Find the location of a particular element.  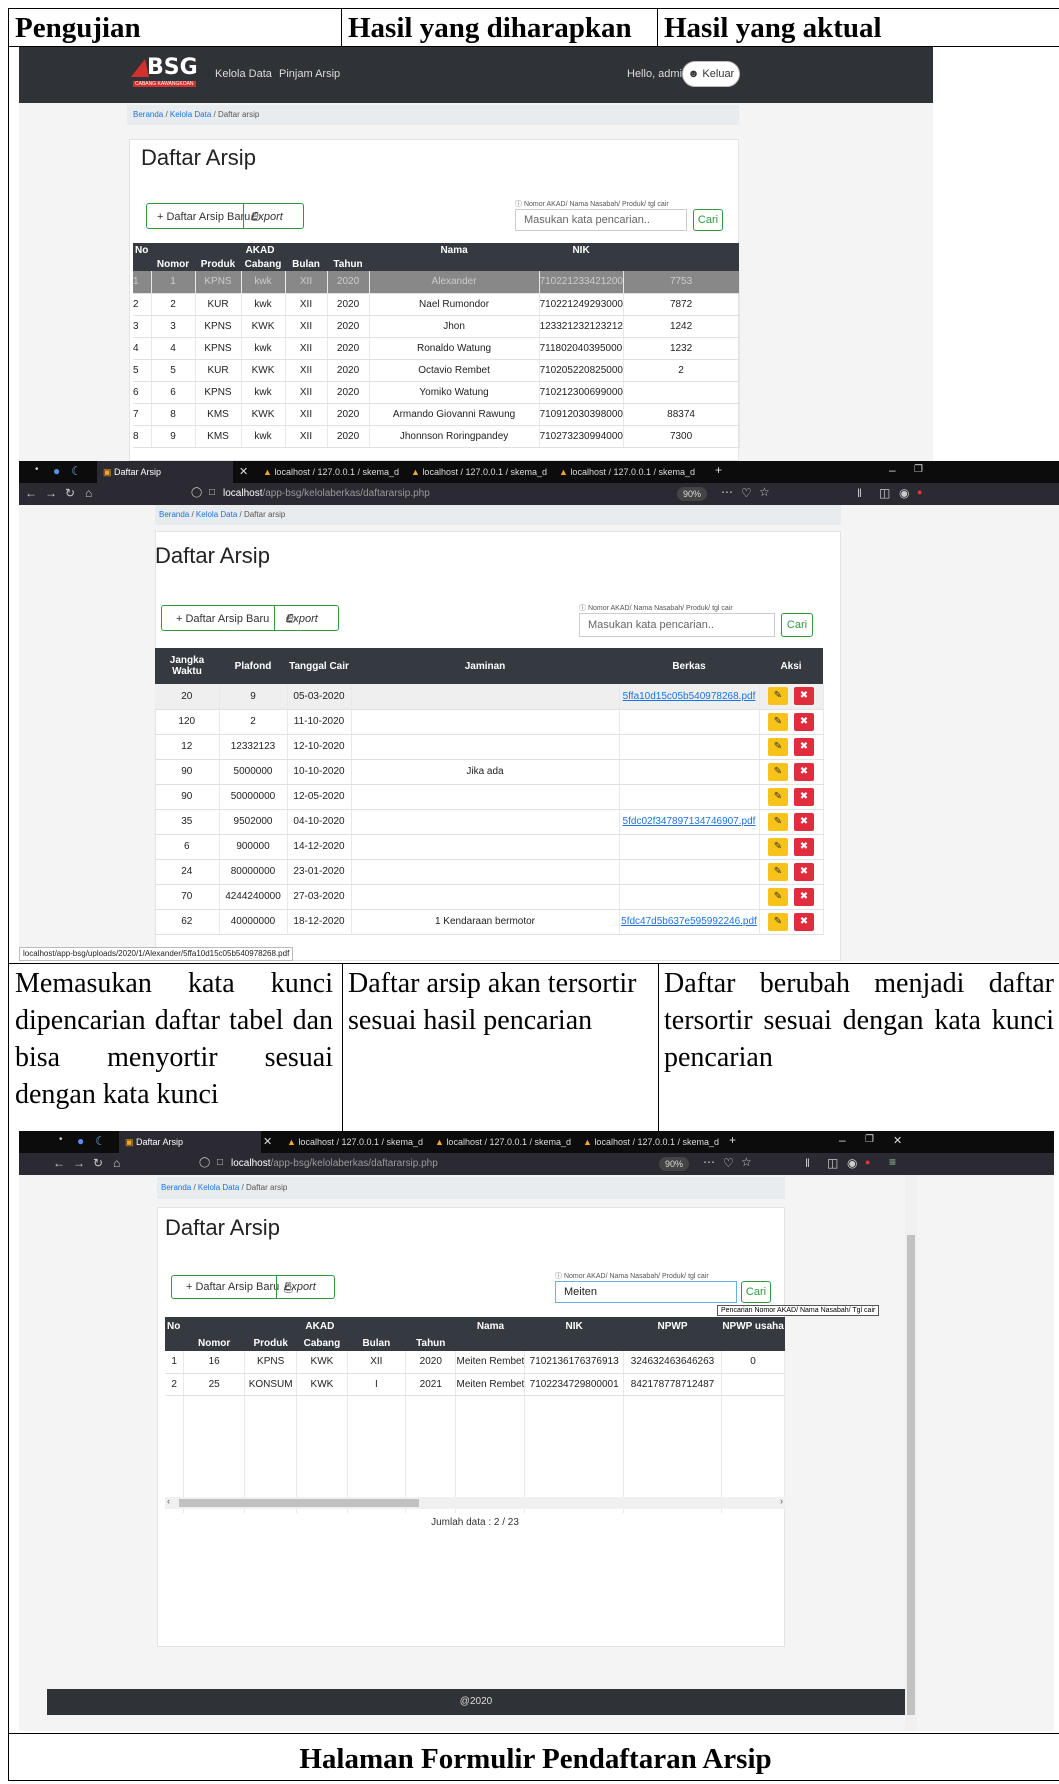

berkas-link: 5fdc02f347897134746907.pdf is located at coordinates (689, 821).